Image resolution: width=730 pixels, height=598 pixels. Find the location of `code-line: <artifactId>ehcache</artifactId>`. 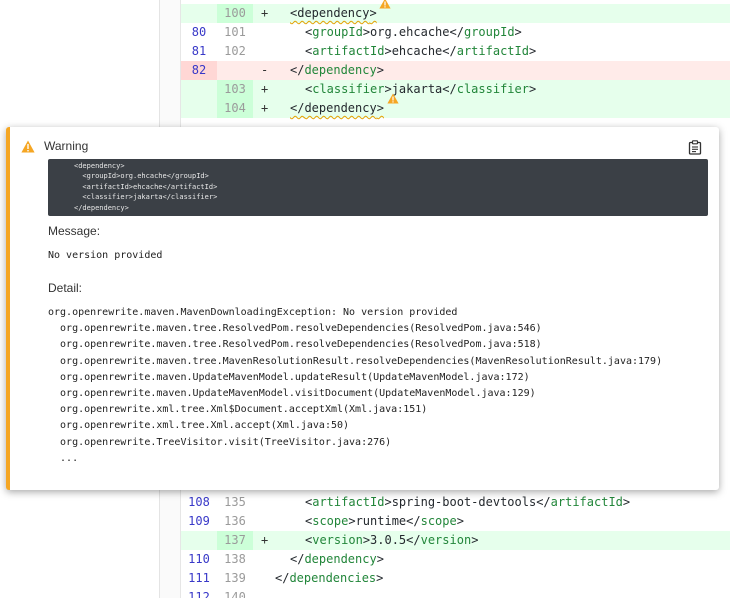

code-line: <artifactId>ehcache</artifactId> is located at coordinates (420, 51).